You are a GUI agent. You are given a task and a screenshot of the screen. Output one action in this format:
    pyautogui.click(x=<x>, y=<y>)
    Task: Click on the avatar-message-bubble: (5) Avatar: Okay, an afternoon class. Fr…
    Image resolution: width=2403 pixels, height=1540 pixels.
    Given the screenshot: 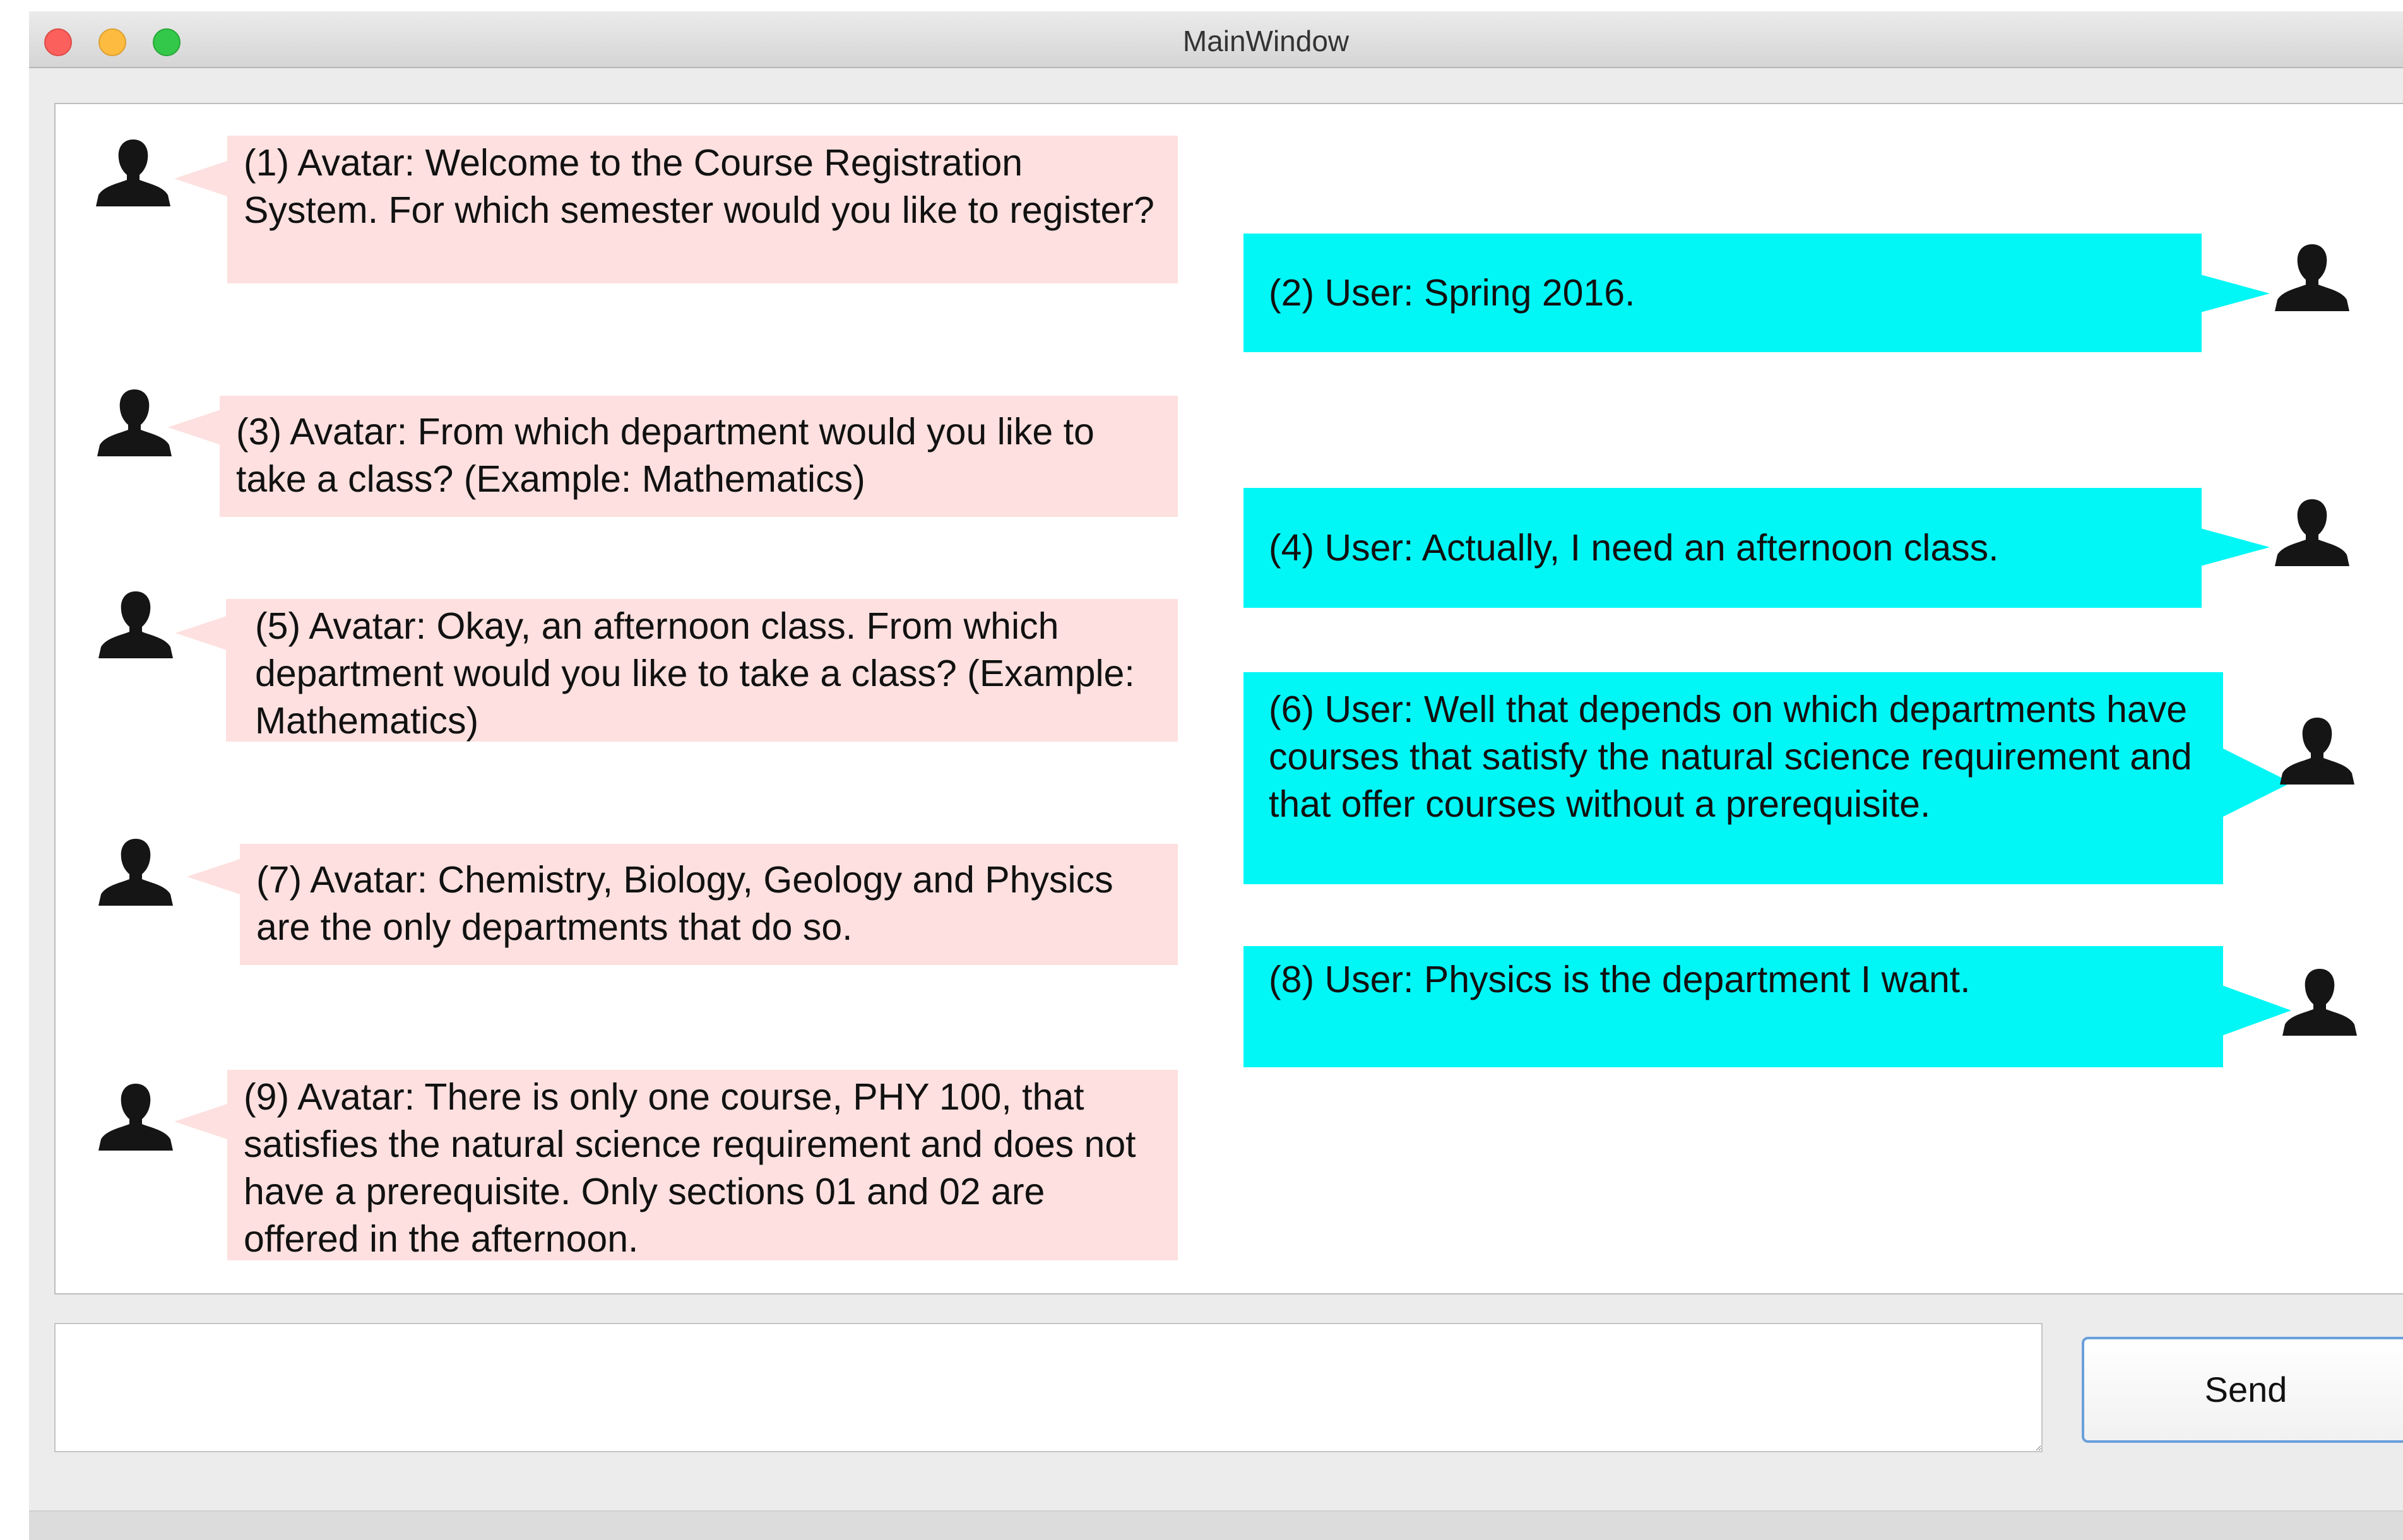 What is the action you would take?
    pyautogui.click(x=702, y=671)
    